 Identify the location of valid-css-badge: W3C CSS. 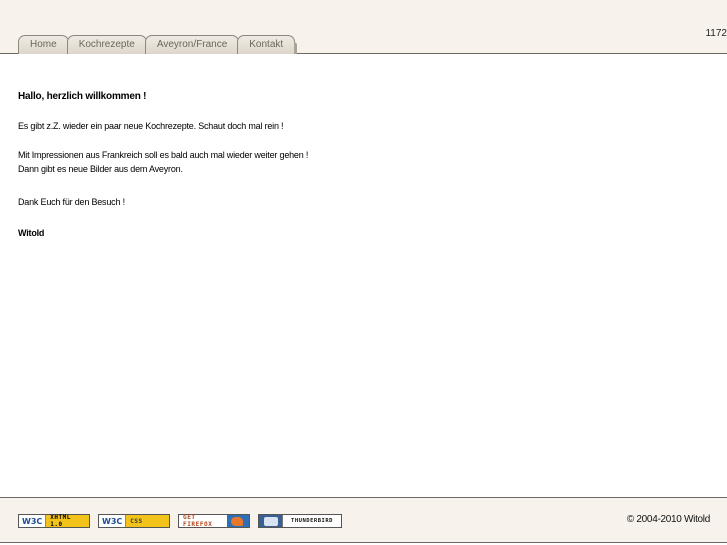
(134, 521).